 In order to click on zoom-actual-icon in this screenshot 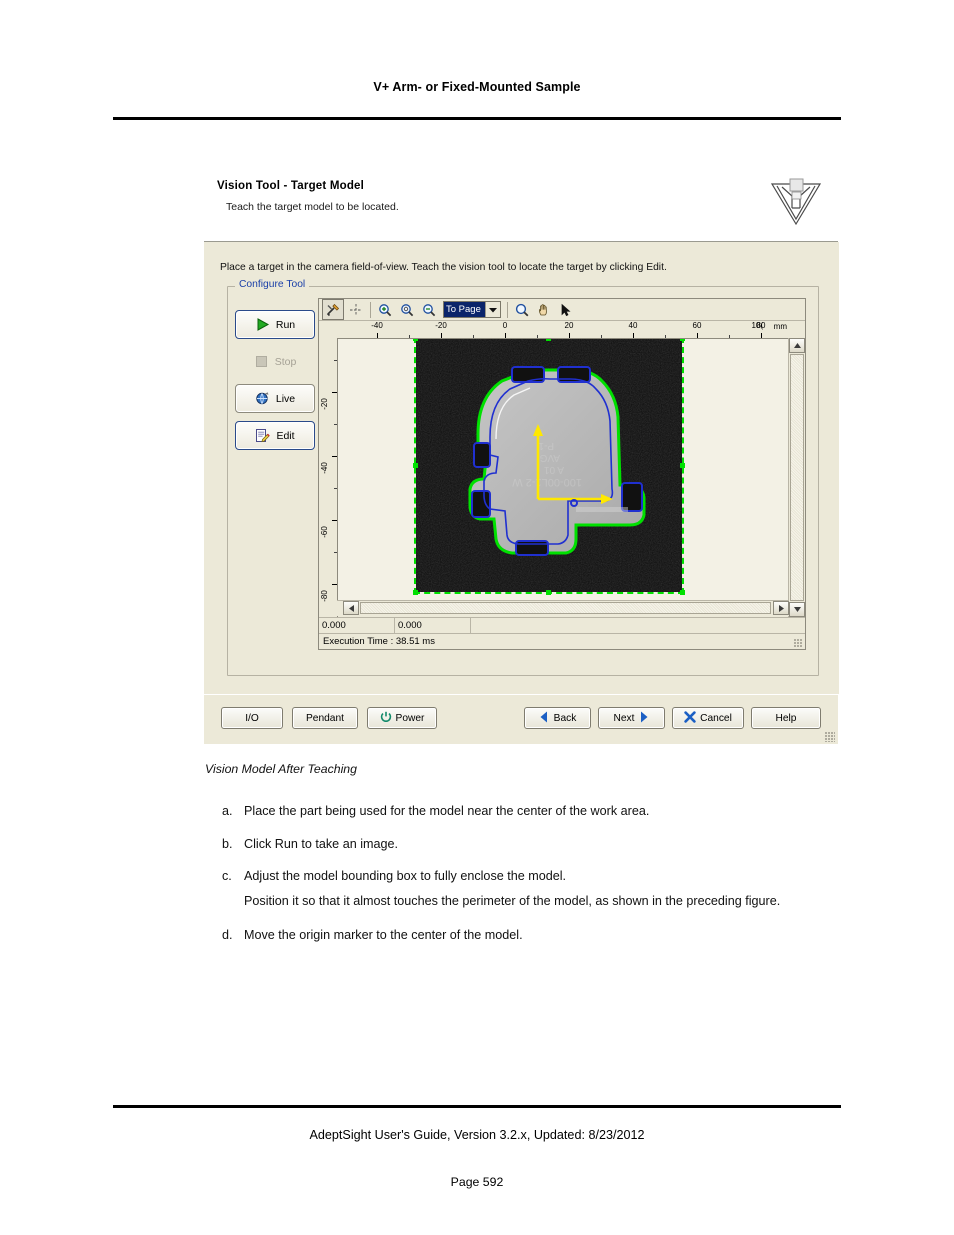, I will do `click(407, 309)`.